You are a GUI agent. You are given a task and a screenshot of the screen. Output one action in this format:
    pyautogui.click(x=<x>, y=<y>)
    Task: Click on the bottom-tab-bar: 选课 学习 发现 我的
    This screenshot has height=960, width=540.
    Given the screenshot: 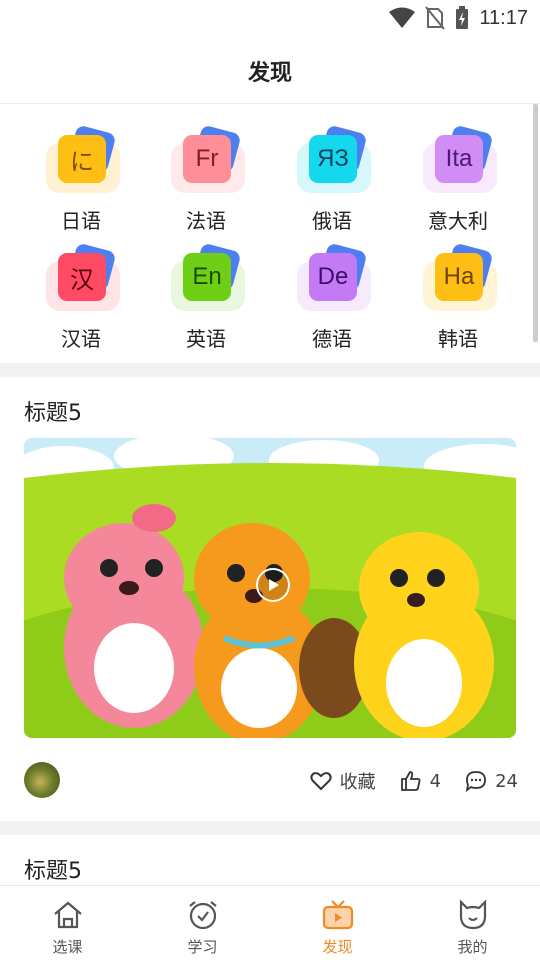 What is the action you would take?
    pyautogui.click(x=270, y=922)
    